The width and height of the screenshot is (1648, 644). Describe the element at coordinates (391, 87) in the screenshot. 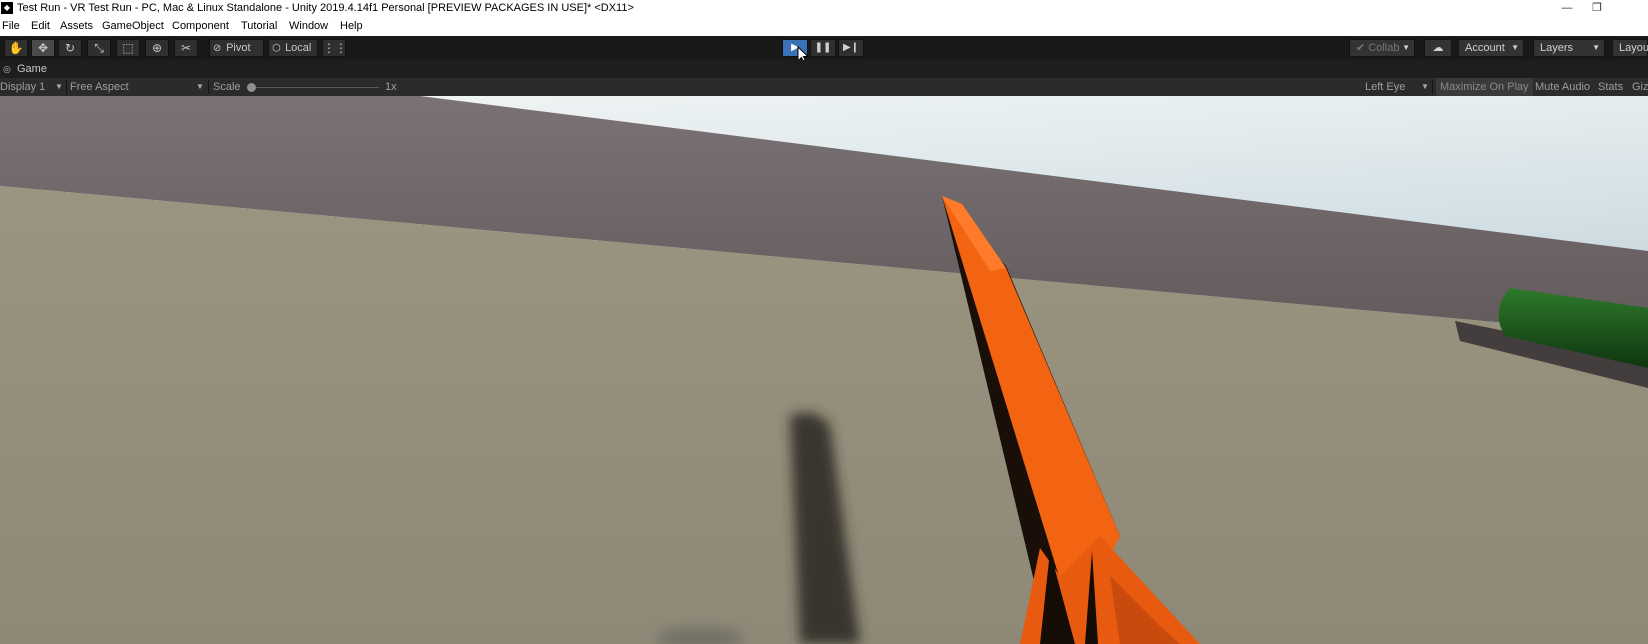

I see `scale-value: 1x` at that location.